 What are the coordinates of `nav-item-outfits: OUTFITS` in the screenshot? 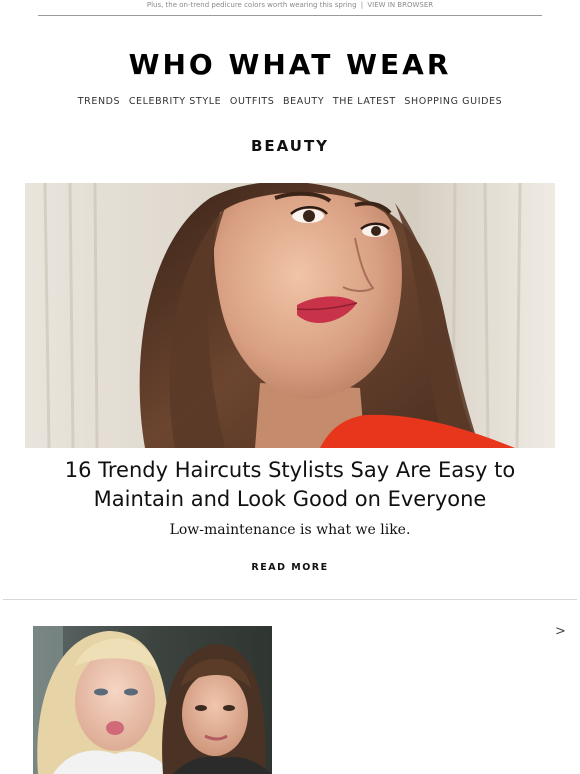 It's located at (252, 101).